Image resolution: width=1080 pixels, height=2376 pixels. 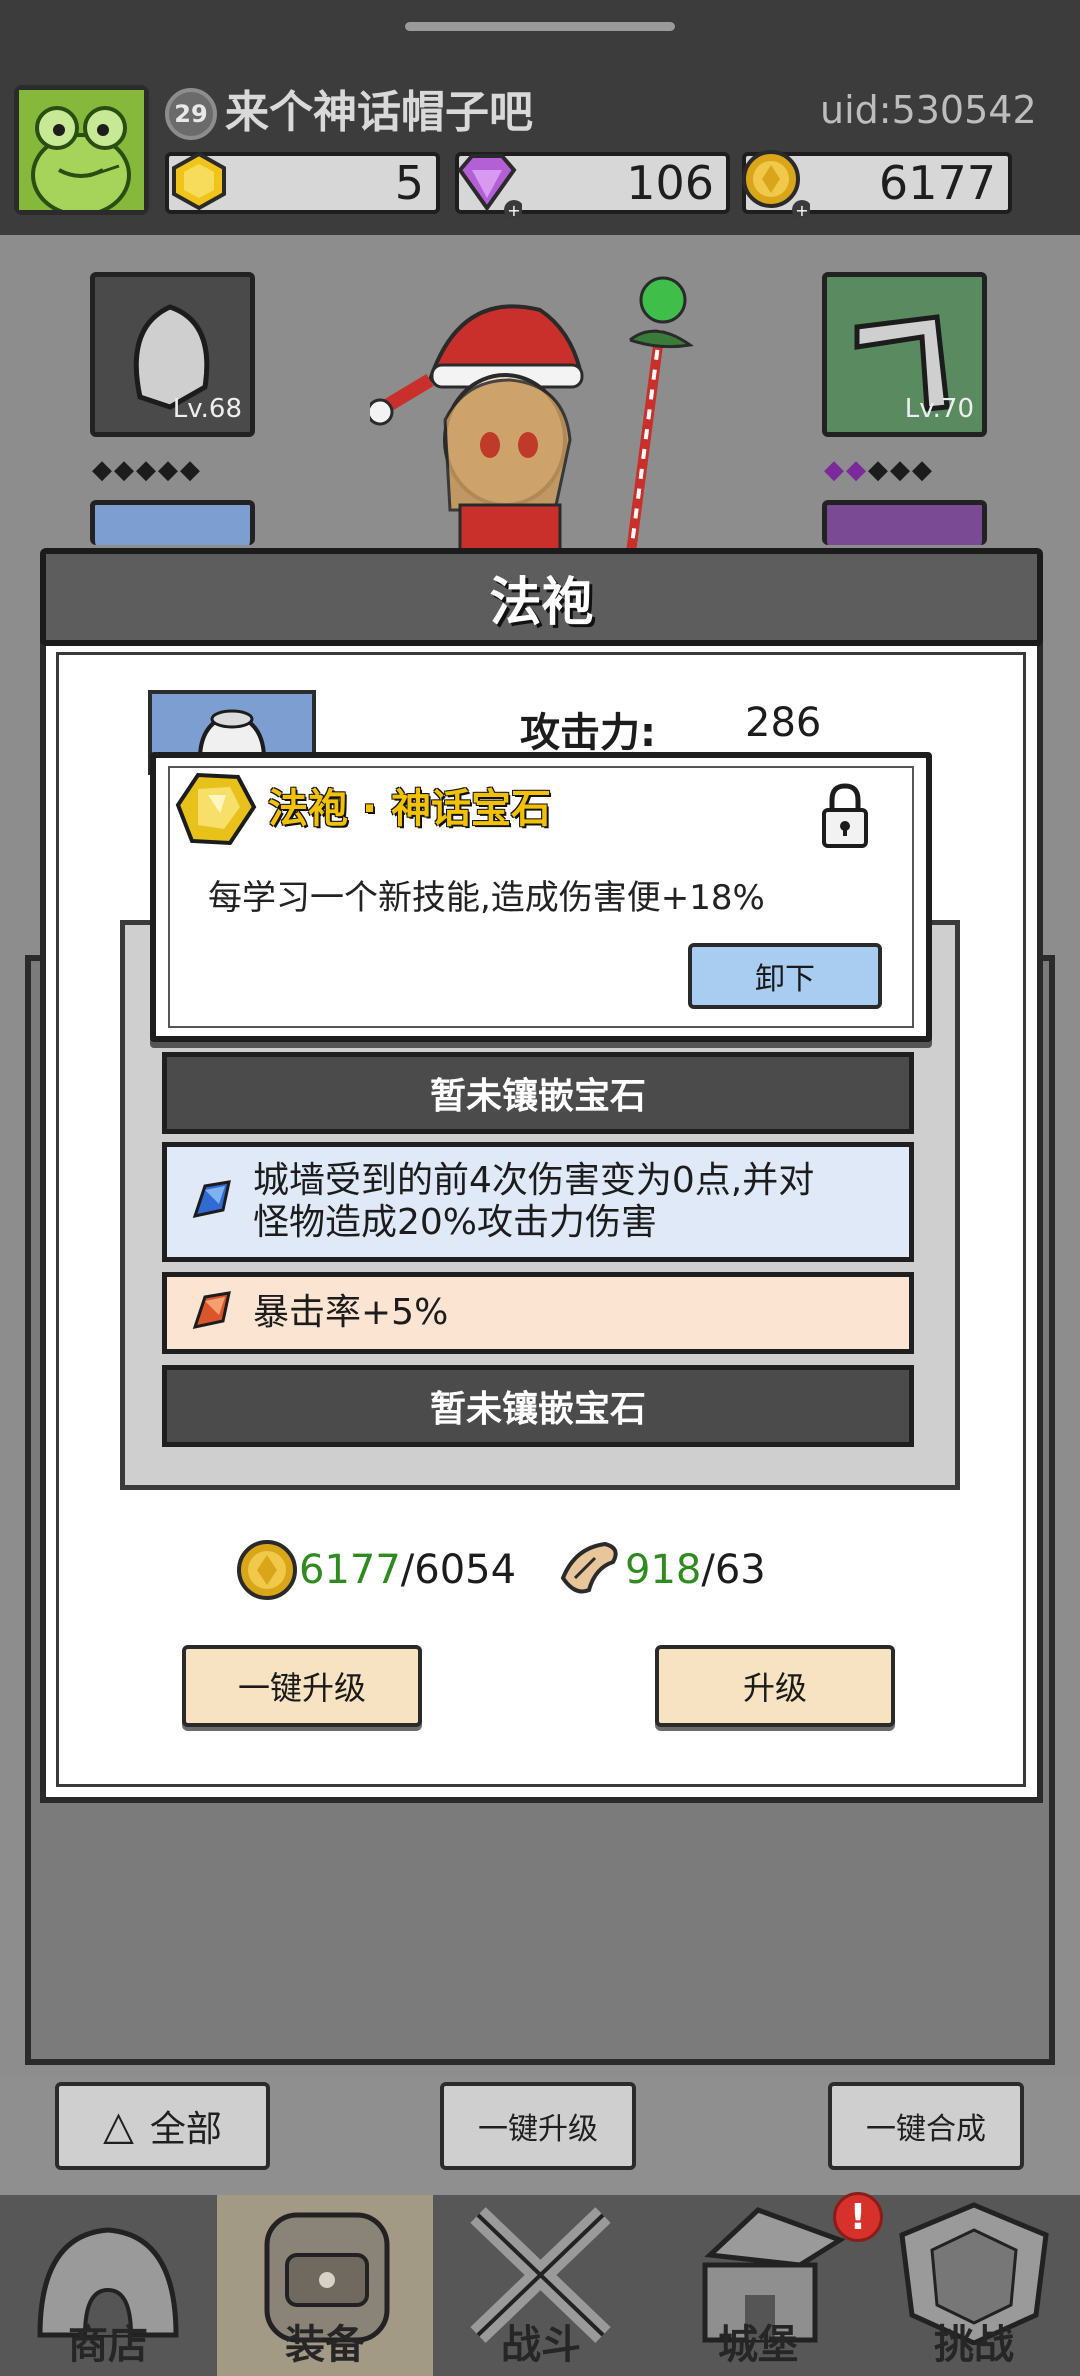 I want to click on nav-item-challenge: 挑战, so click(x=973, y=2285).